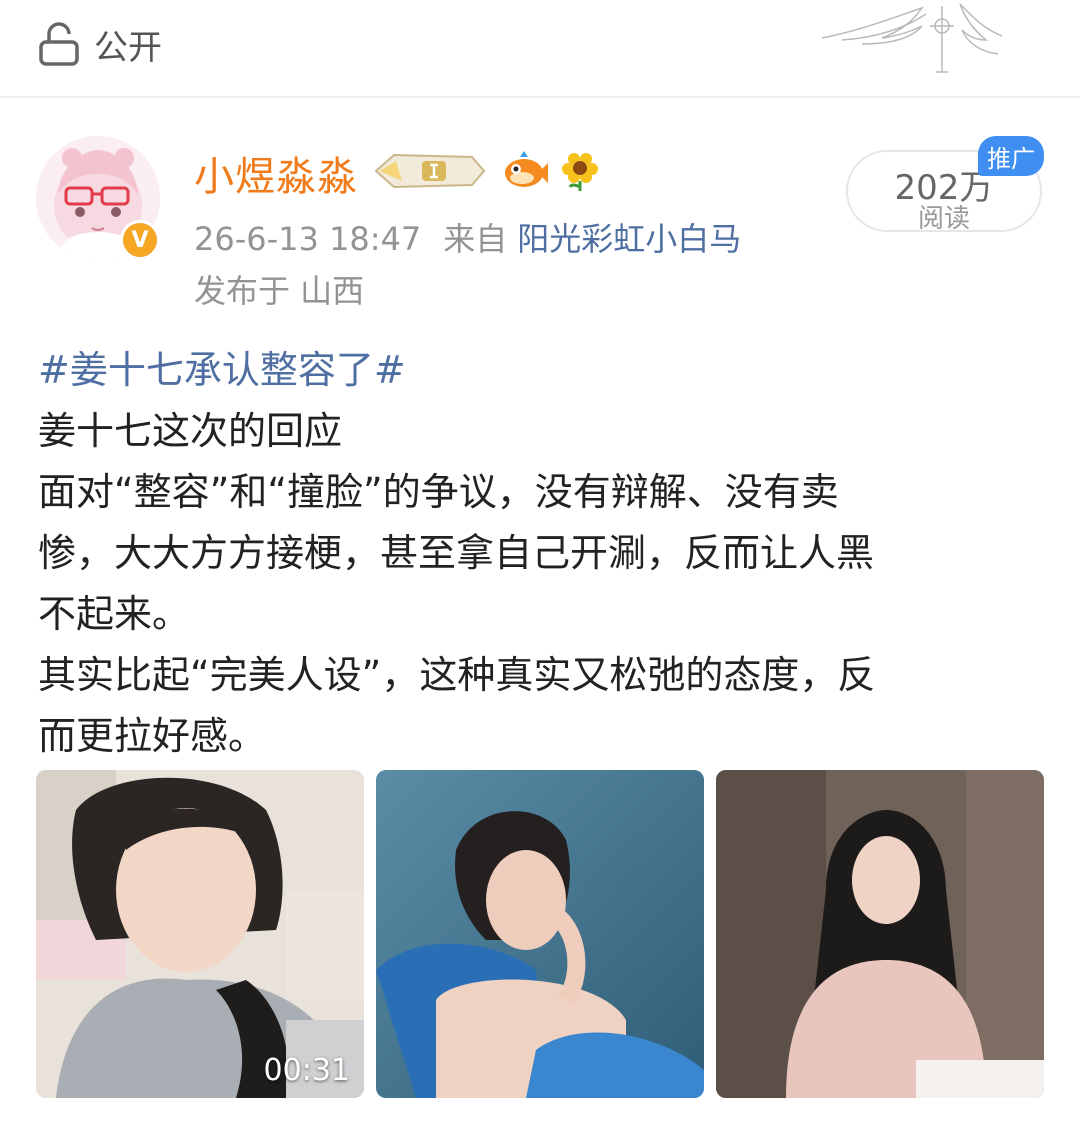 This screenshot has width=1080, height=1126. What do you see at coordinates (457, 675) in the screenshot?
I see `post-text-line: 其实比起“完美人设”，这种真实又松弛的态度，反` at bounding box center [457, 675].